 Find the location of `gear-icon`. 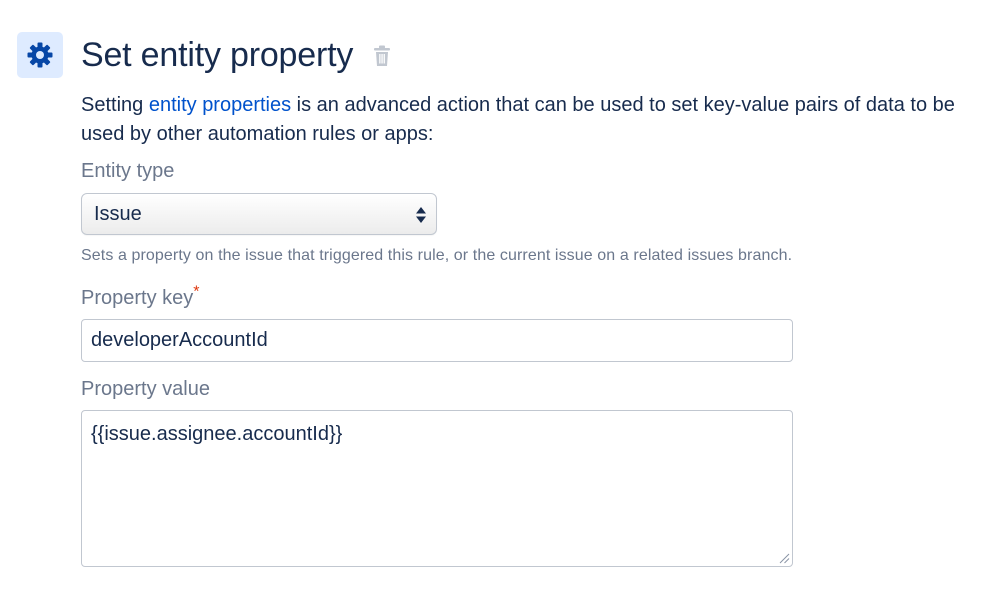

gear-icon is located at coordinates (40, 55).